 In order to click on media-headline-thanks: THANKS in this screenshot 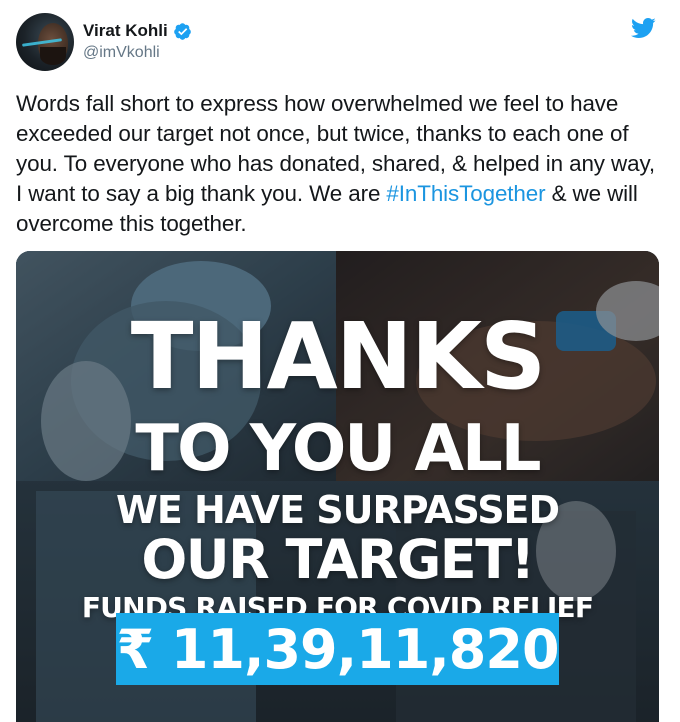, I will do `click(338, 356)`.